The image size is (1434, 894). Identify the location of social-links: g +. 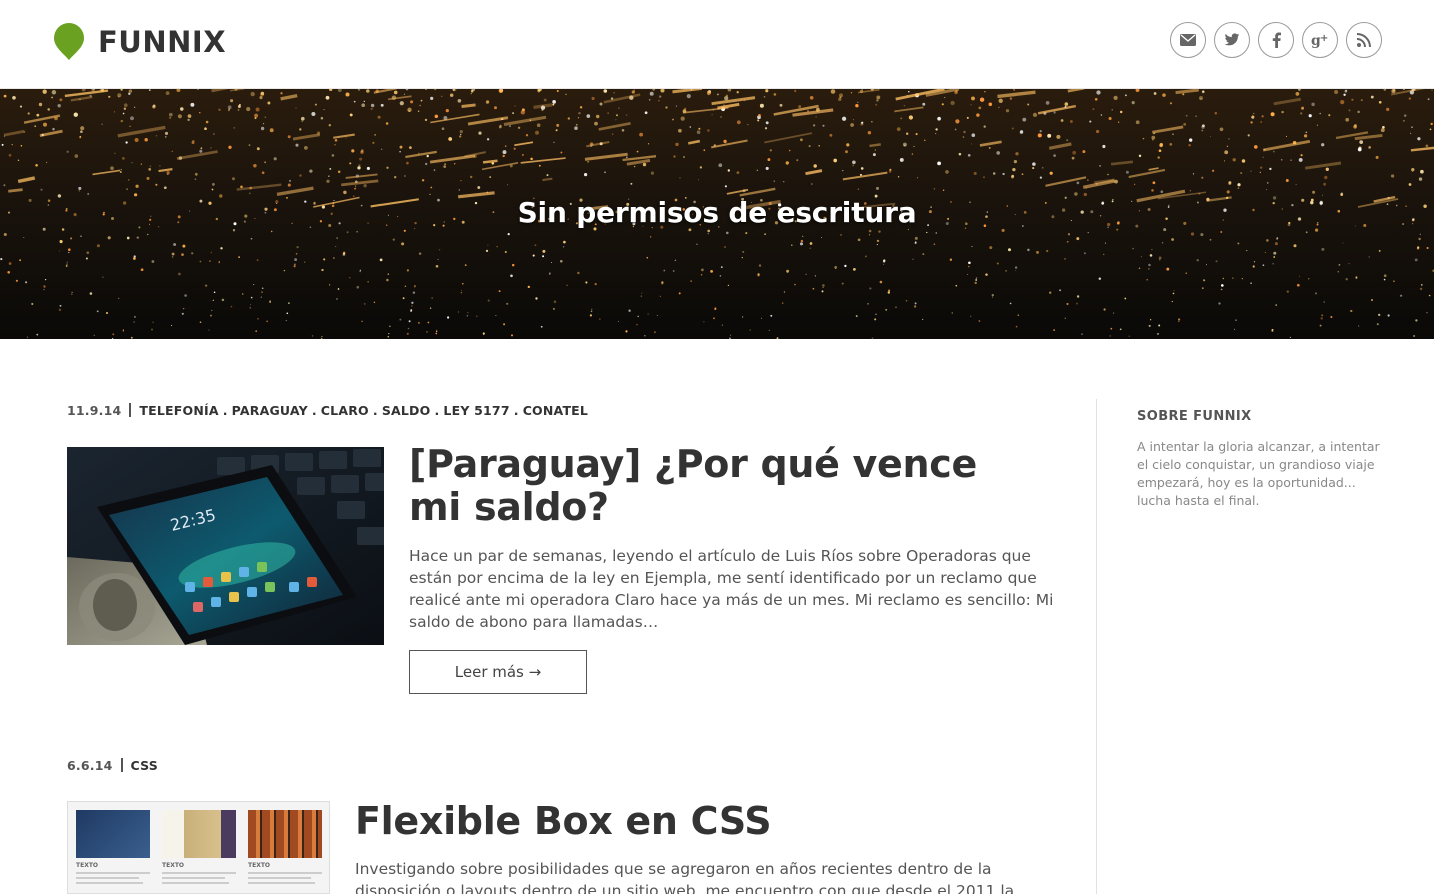
(1272, 40).